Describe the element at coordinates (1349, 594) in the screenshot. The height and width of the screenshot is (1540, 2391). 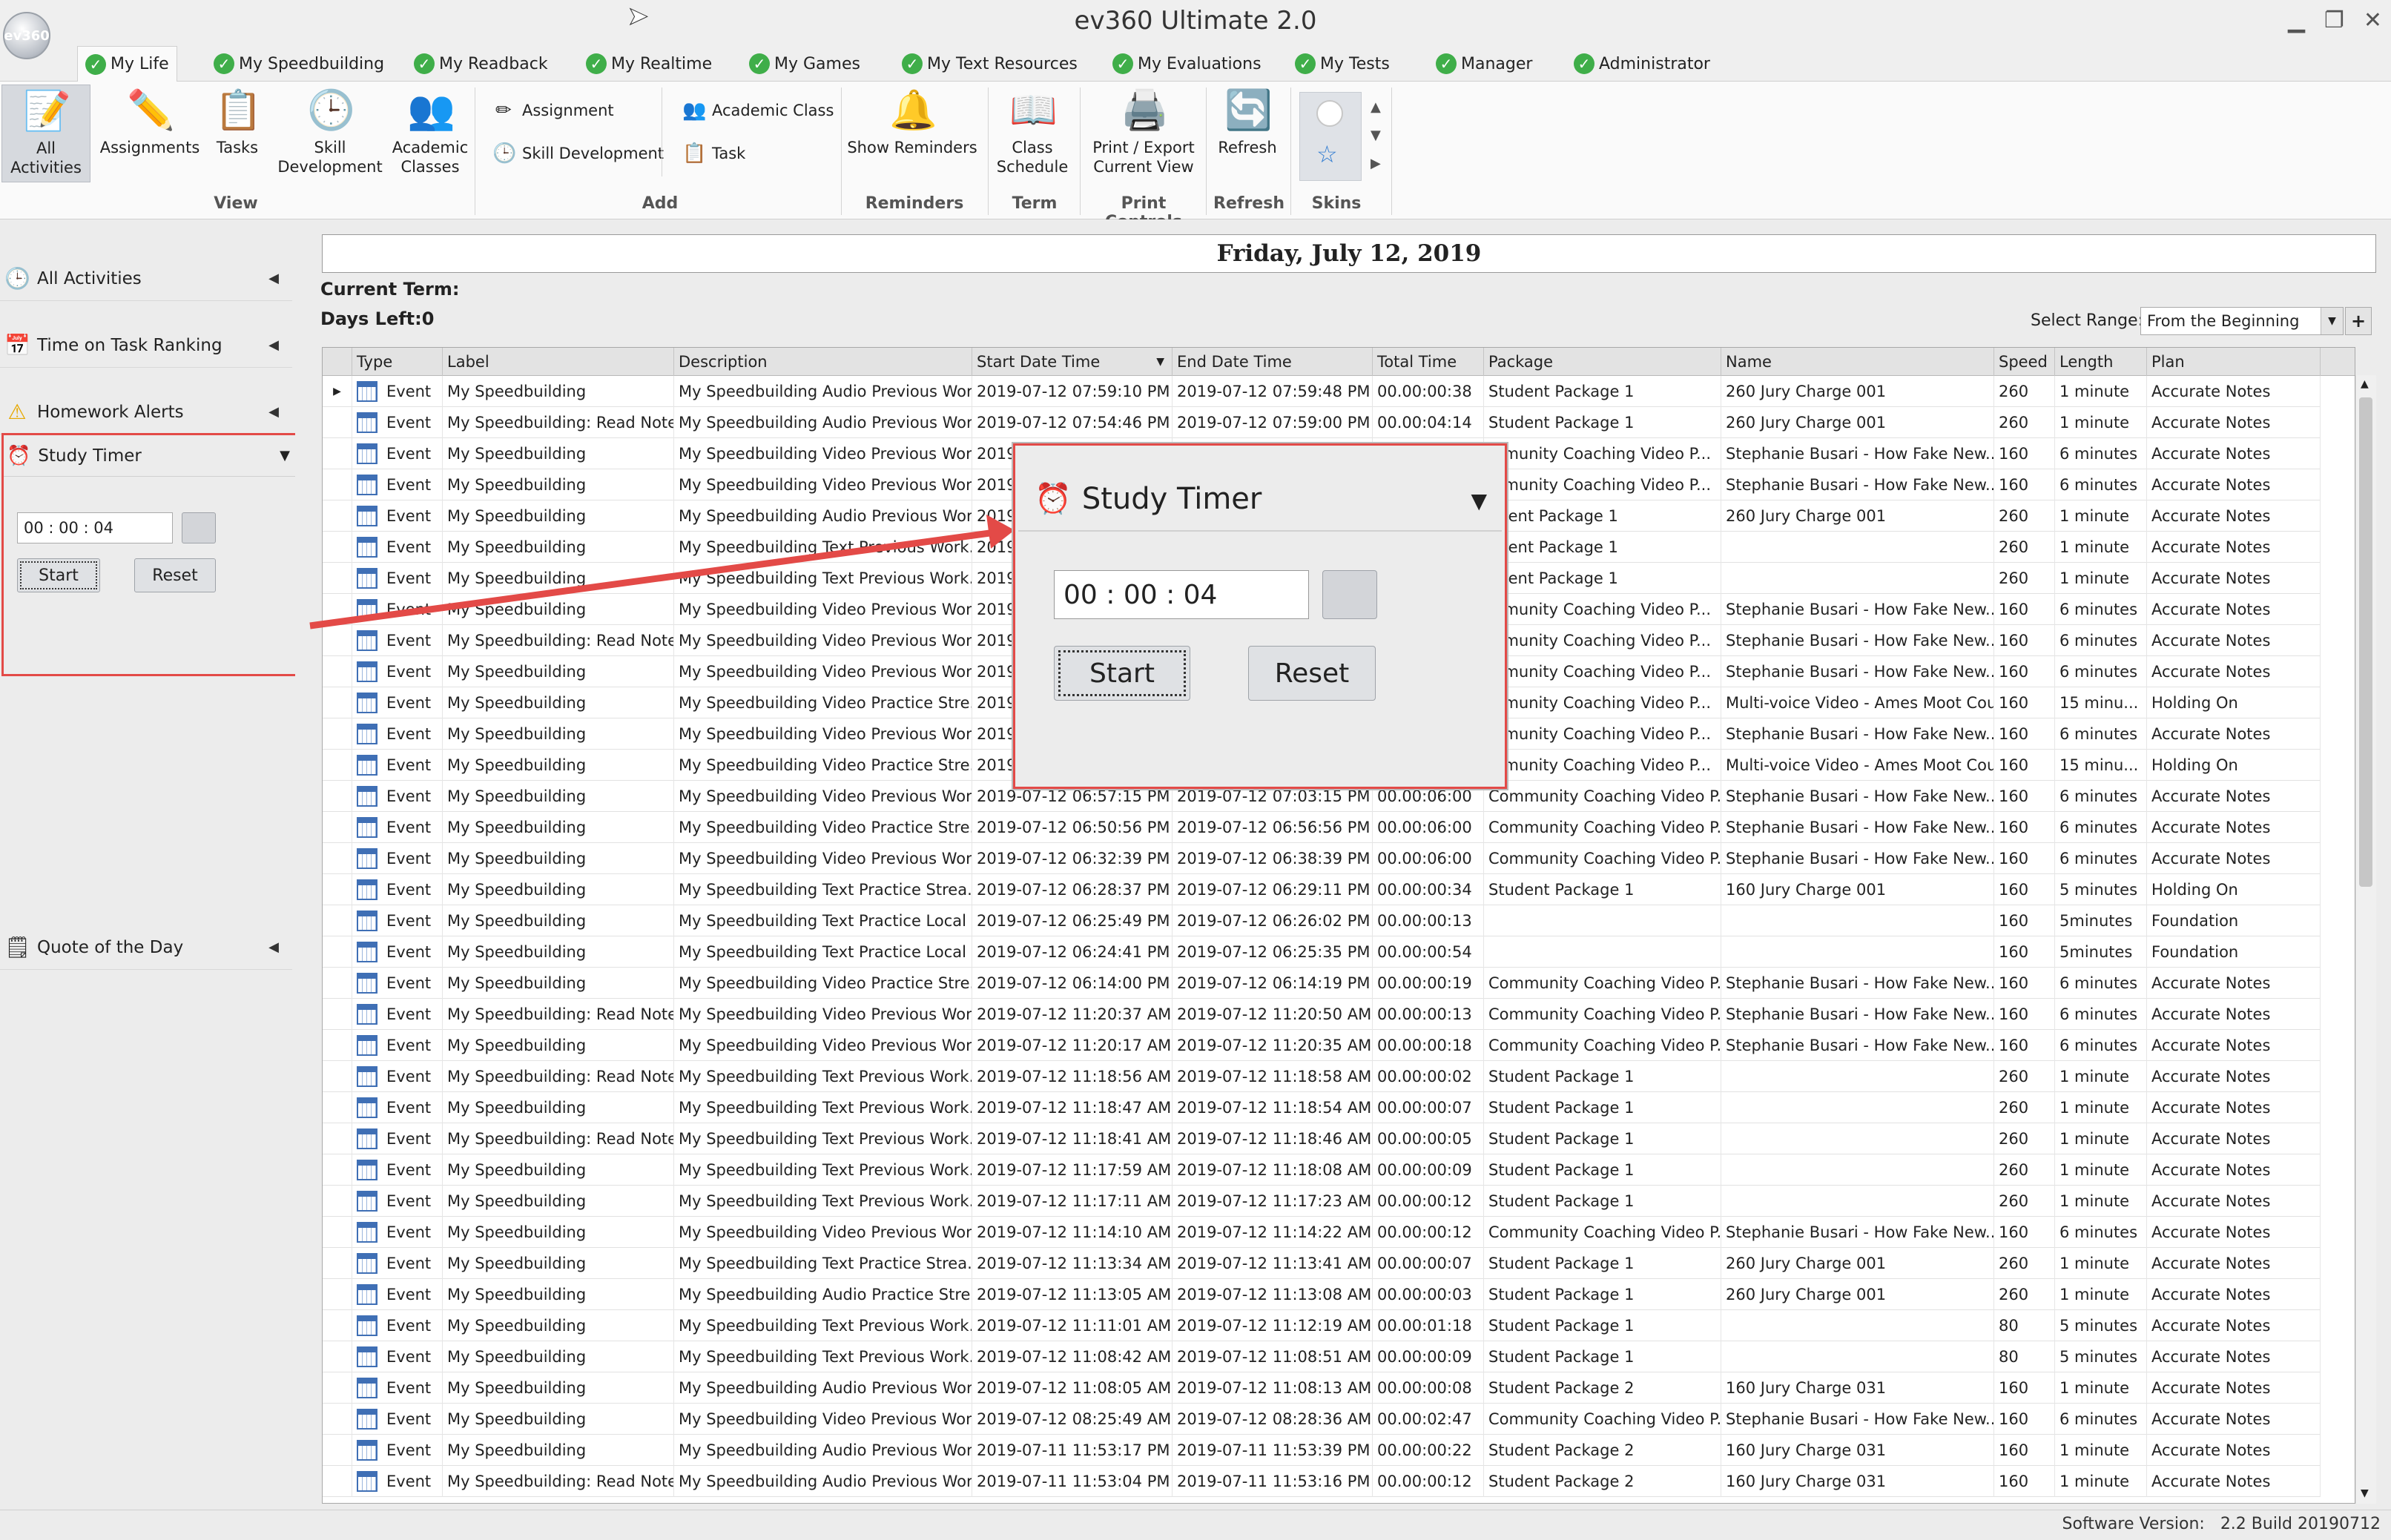
I see `zoom-timer-color-button` at that location.